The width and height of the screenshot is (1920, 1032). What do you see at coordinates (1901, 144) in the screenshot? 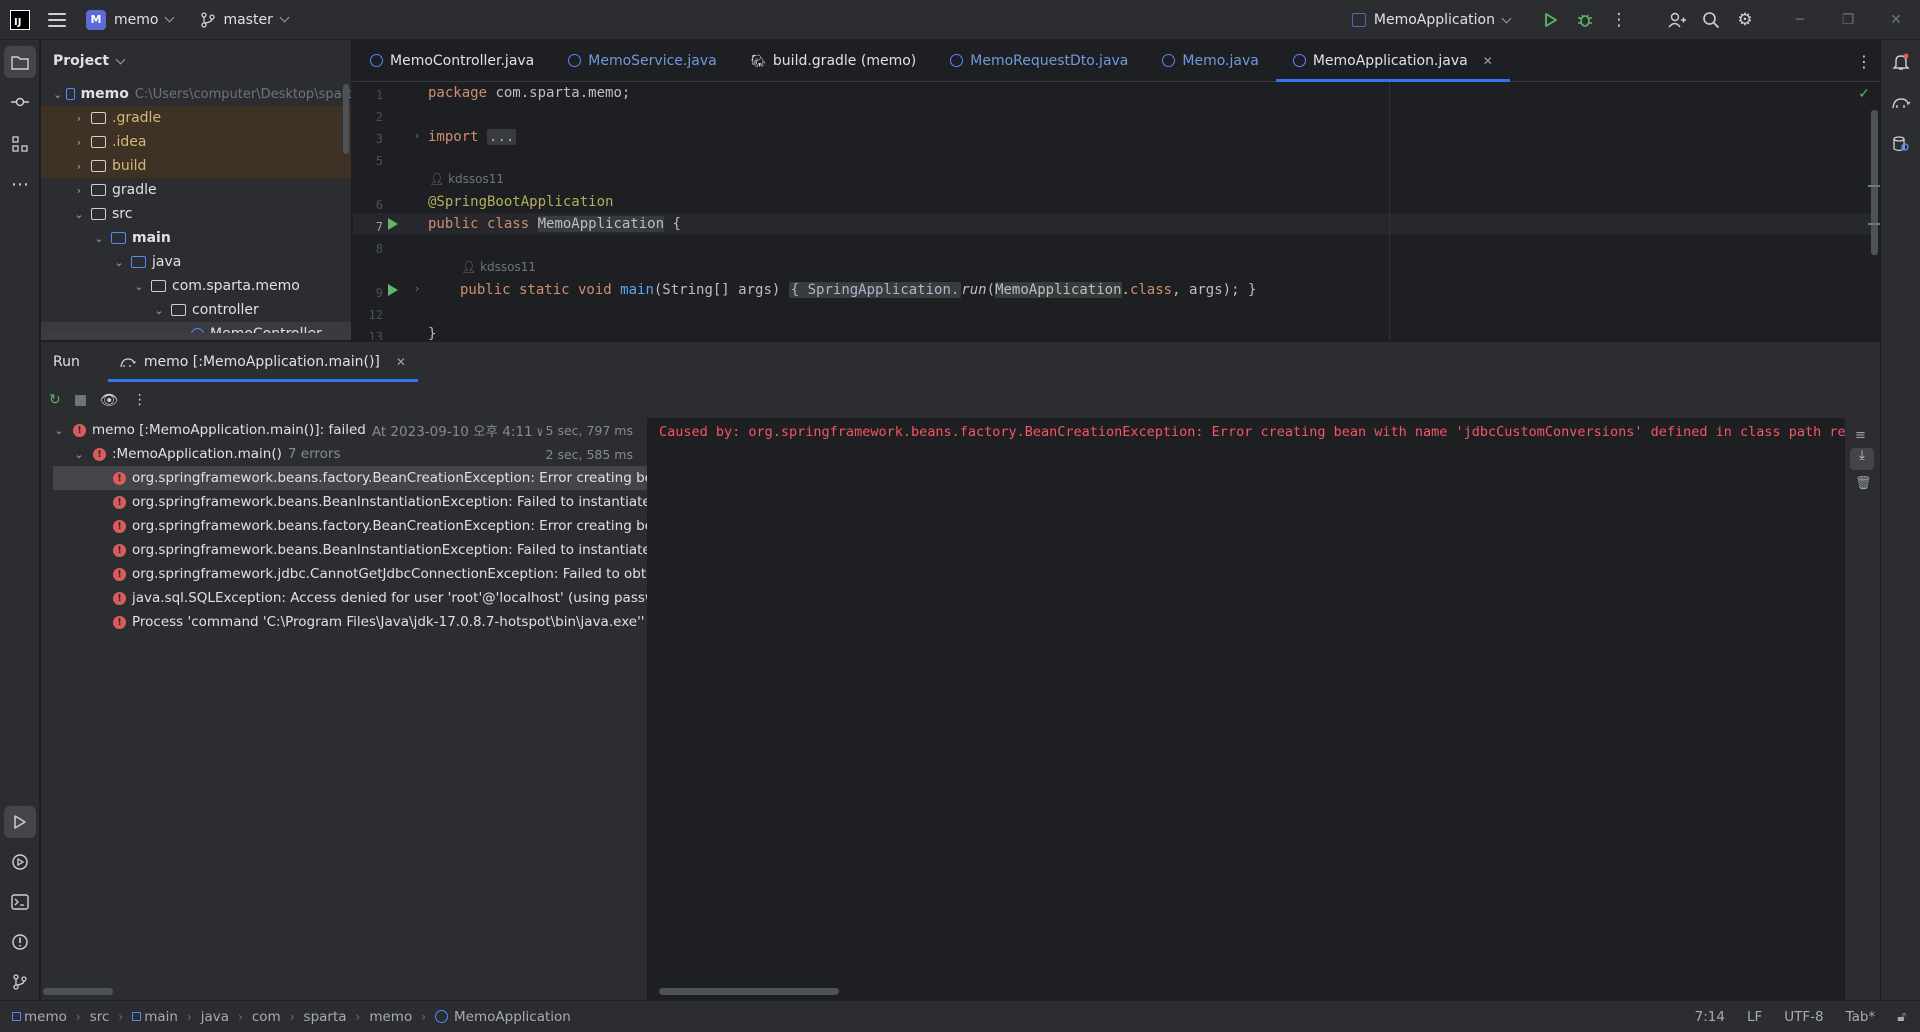
I see `database-tool-icon` at bounding box center [1901, 144].